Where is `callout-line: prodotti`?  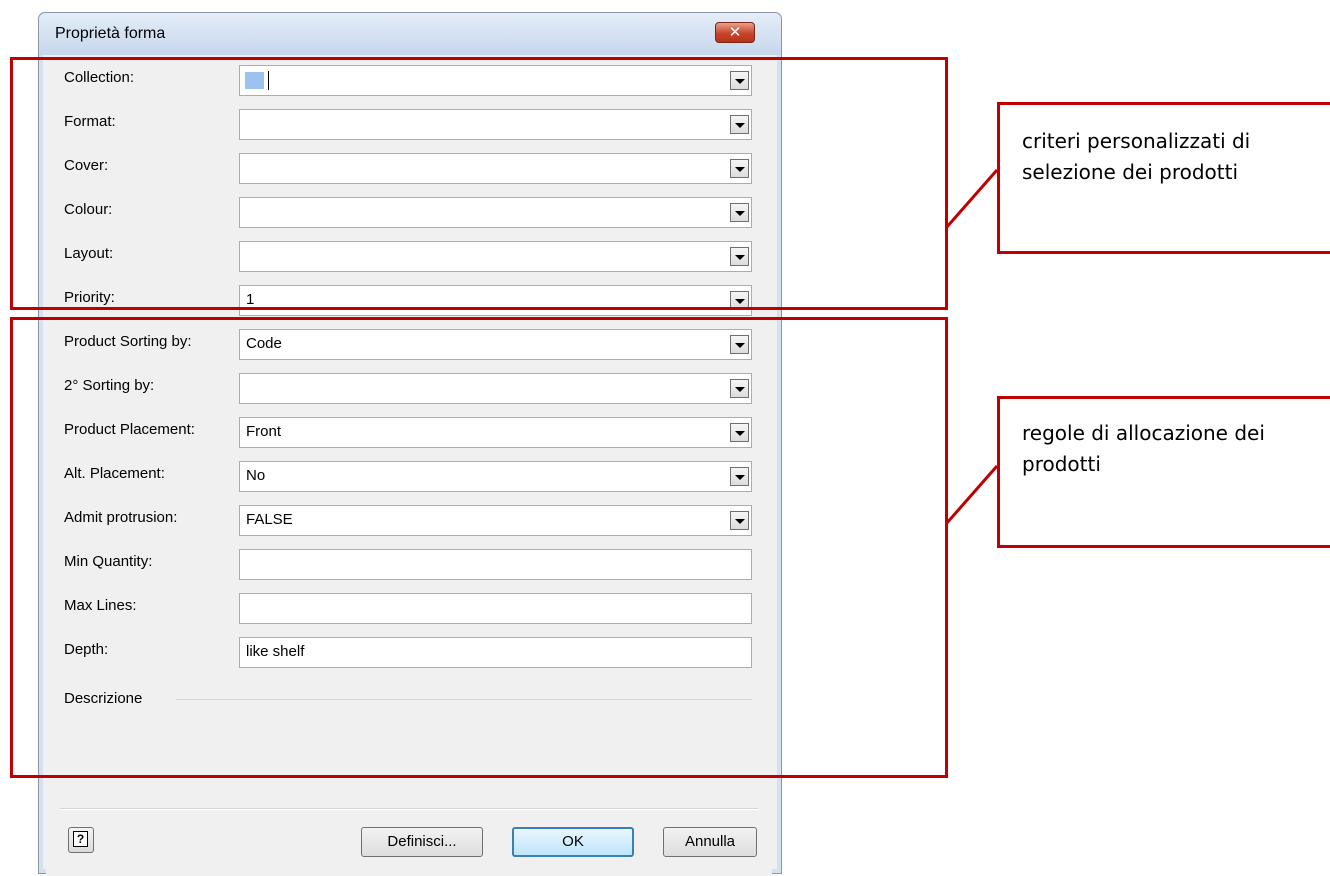 callout-line: prodotti is located at coordinates (1061, 464).